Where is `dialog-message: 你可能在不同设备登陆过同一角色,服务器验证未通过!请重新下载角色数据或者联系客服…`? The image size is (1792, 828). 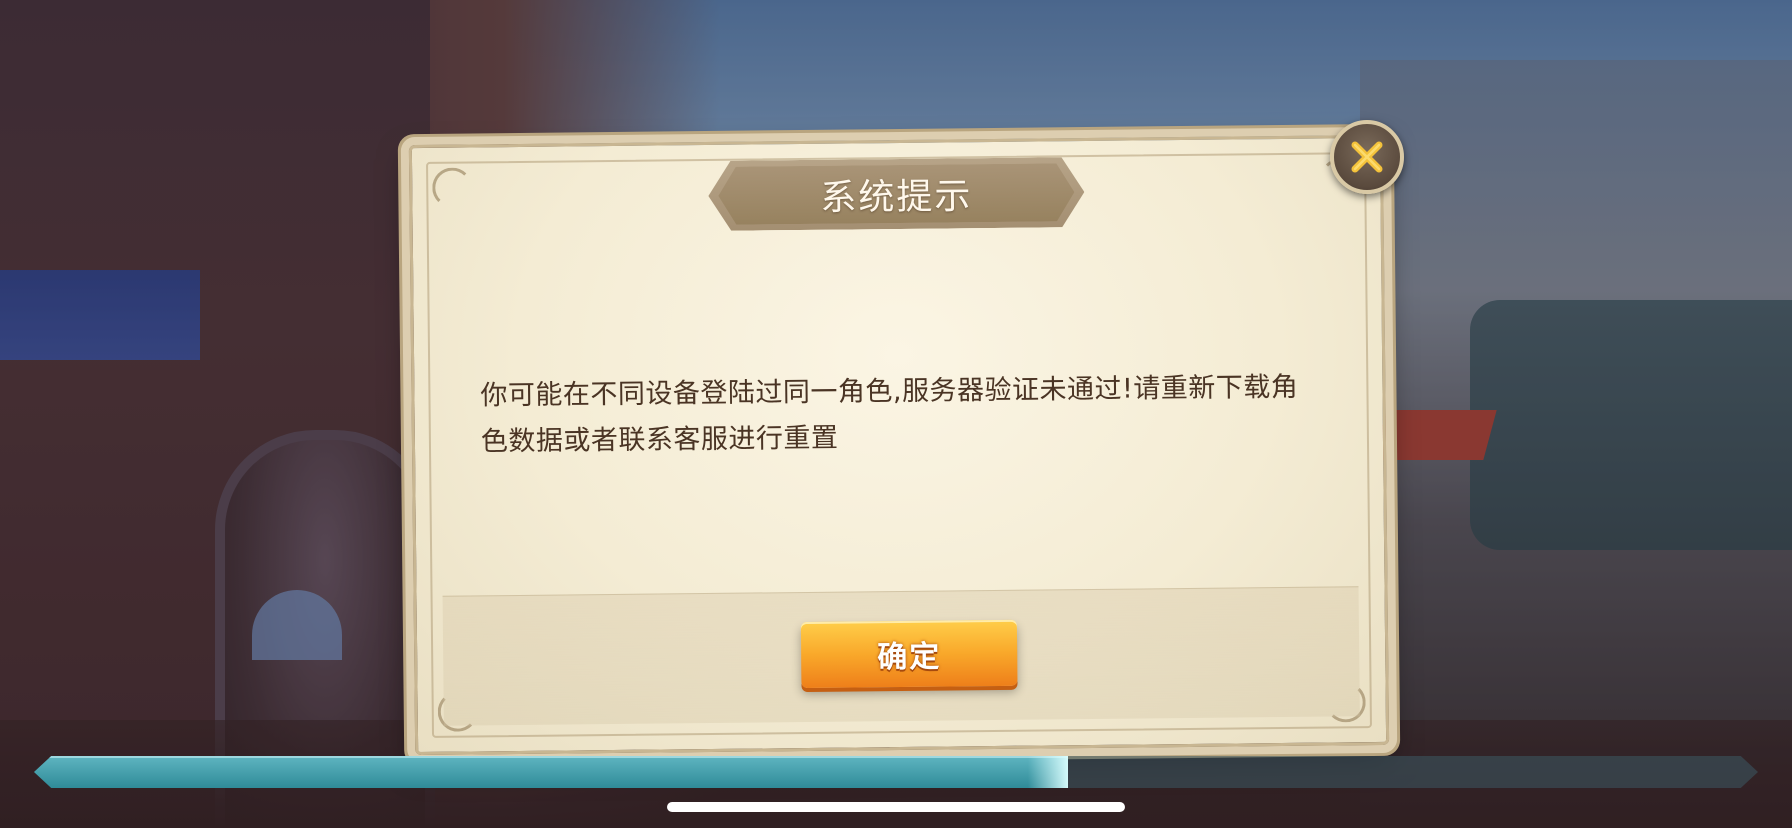
dialog-message: 你可能在不同设备登陆过同一角色,服务器验证未通过!请重新下载角色数据或者联系客服… is located at coordinates (889, 414).